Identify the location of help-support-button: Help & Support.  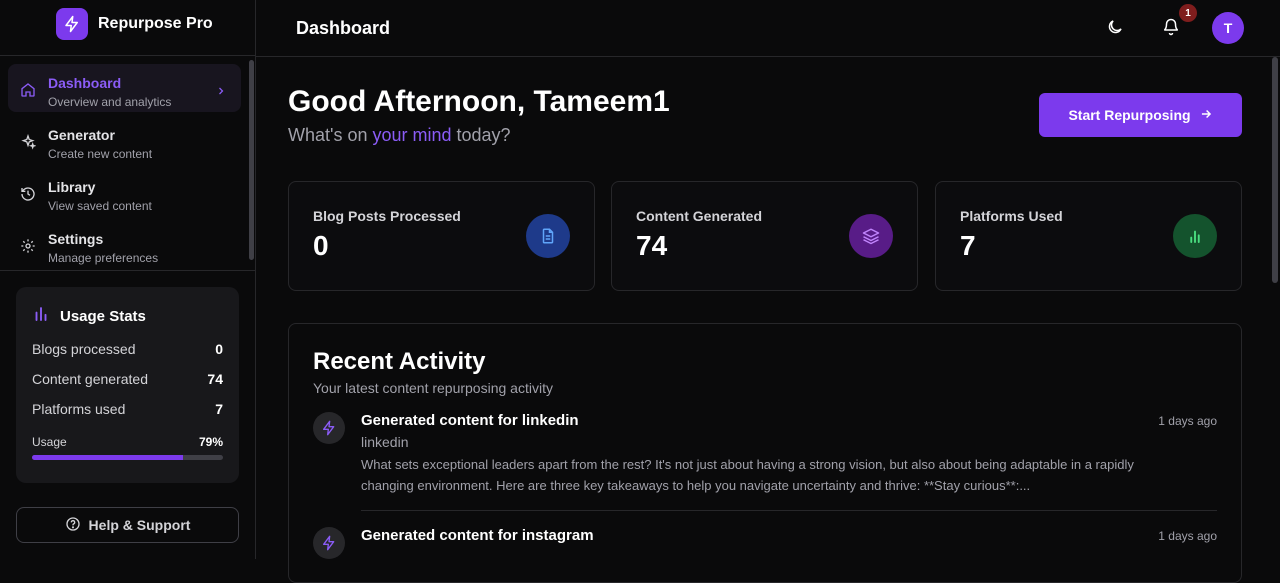
(127, 525).